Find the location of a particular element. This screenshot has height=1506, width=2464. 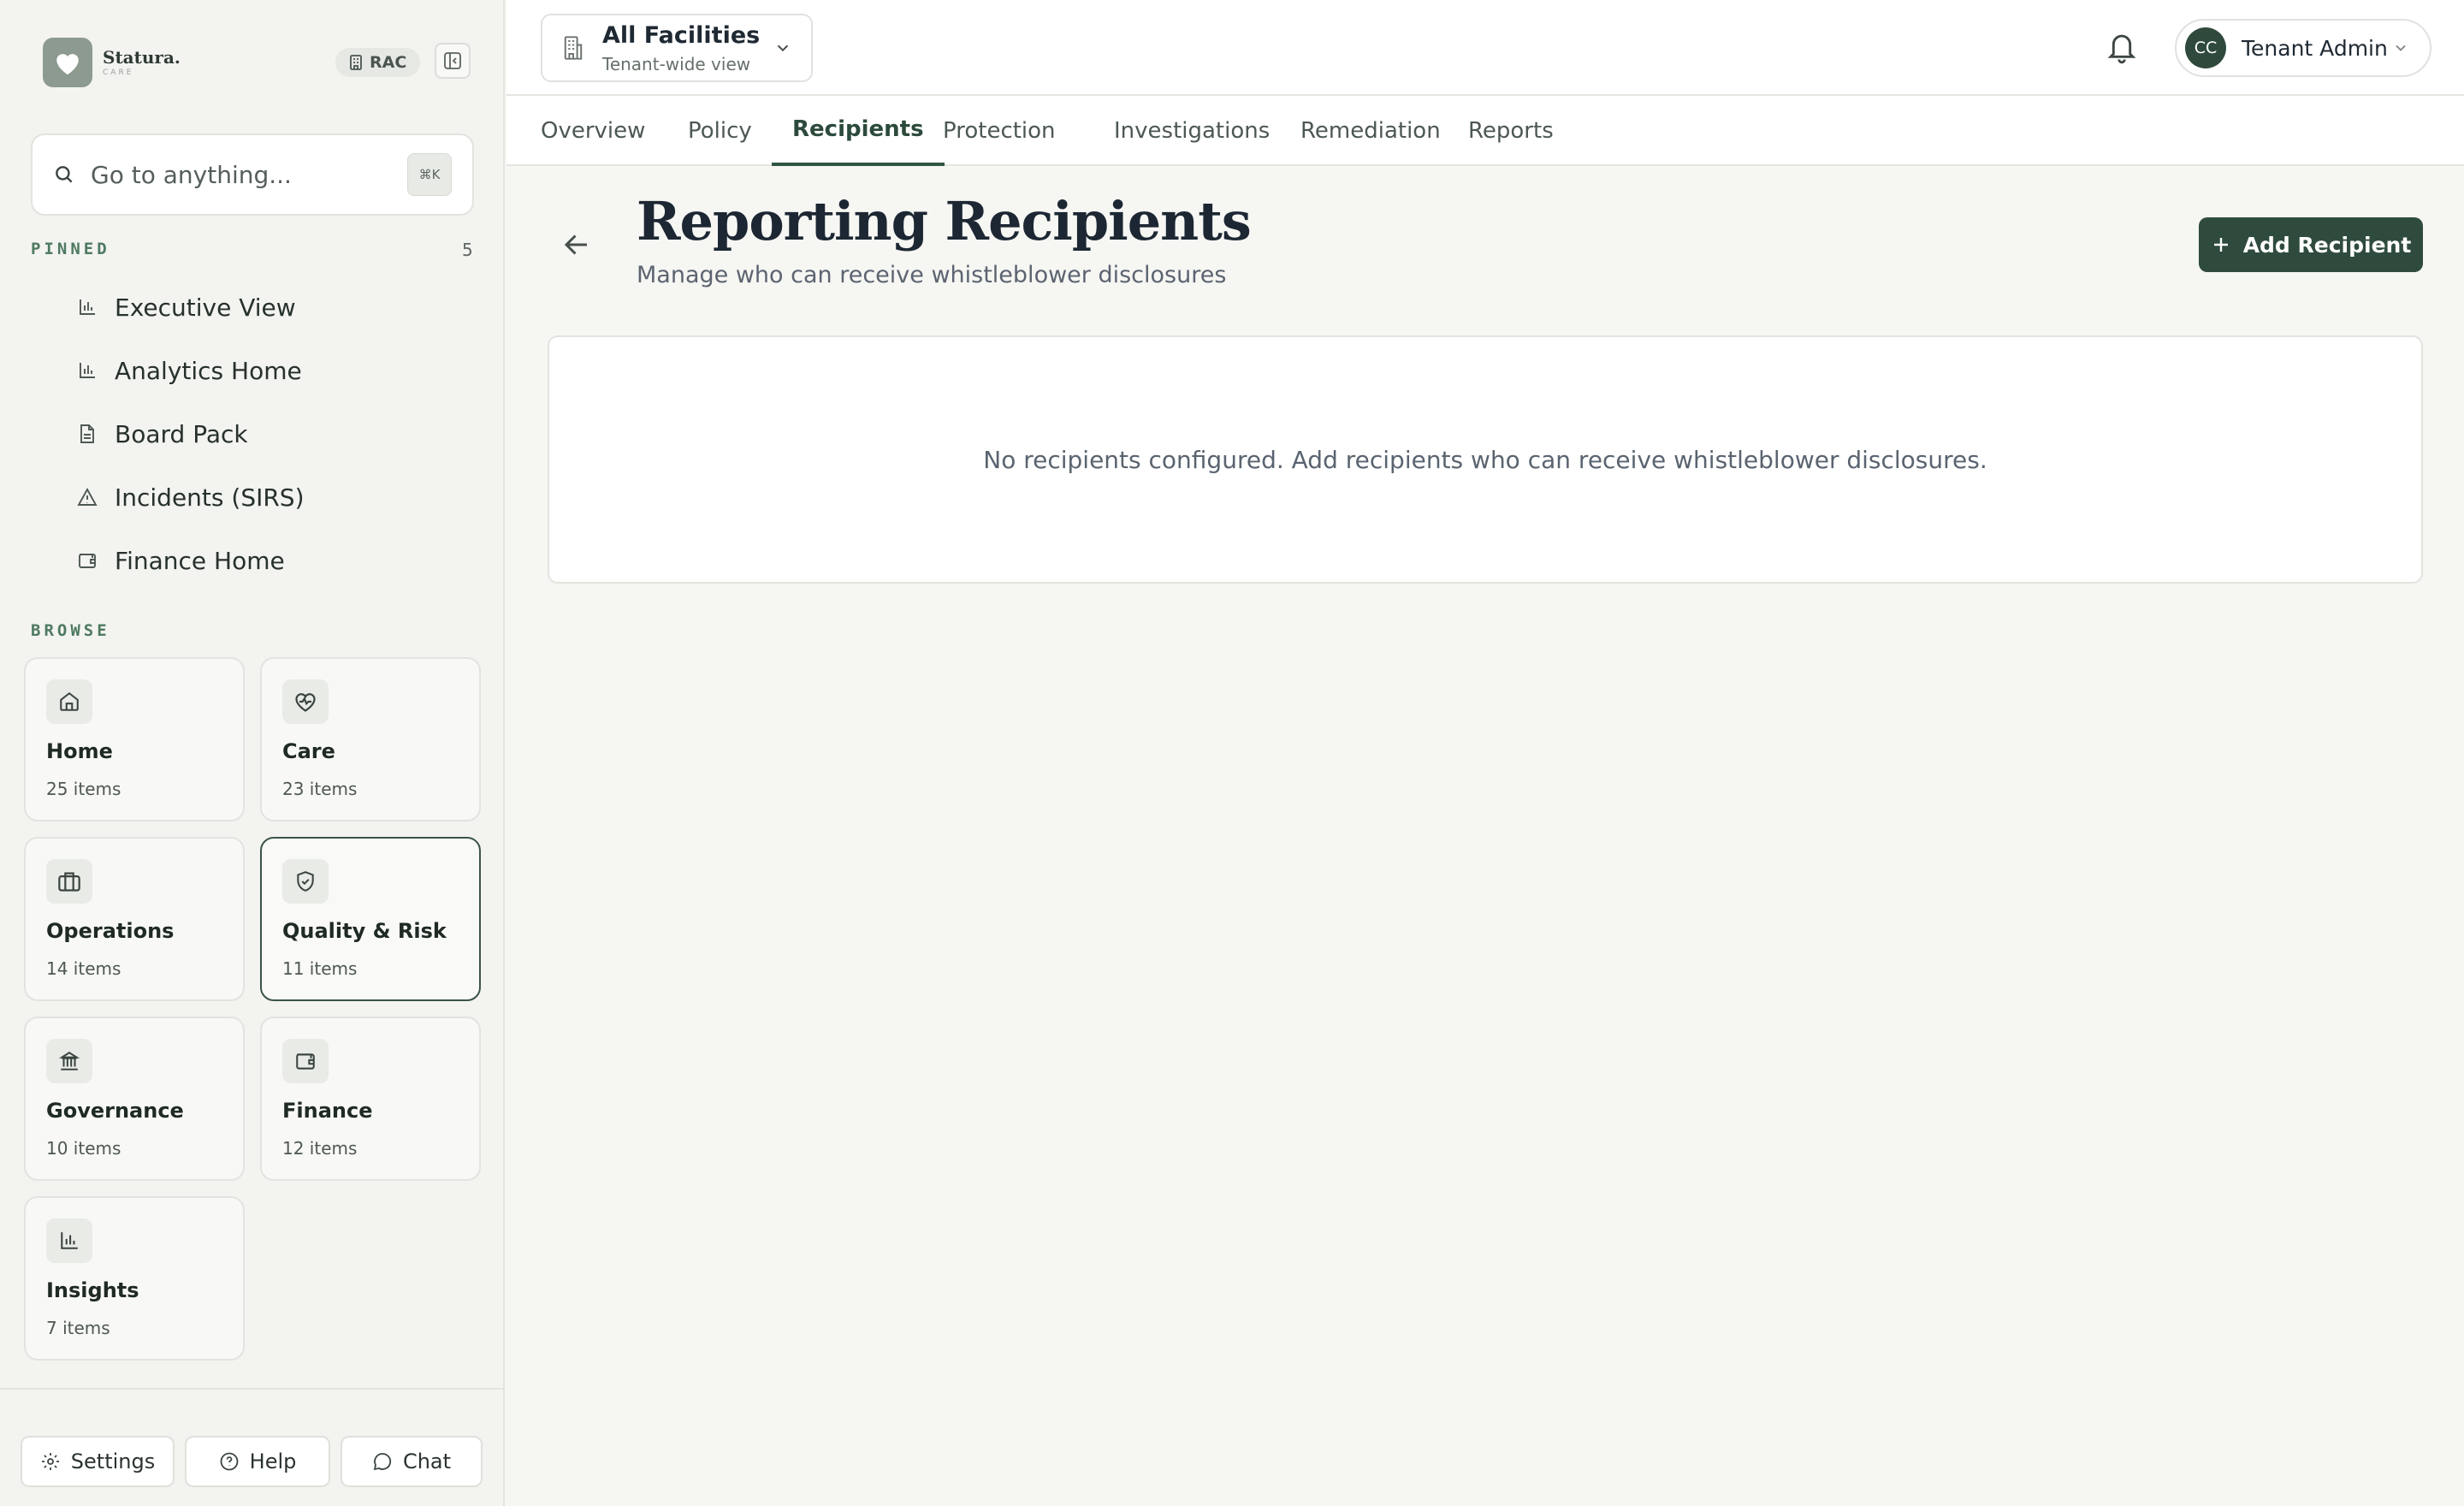

plus-icon is located at coordinates (2221, 245).